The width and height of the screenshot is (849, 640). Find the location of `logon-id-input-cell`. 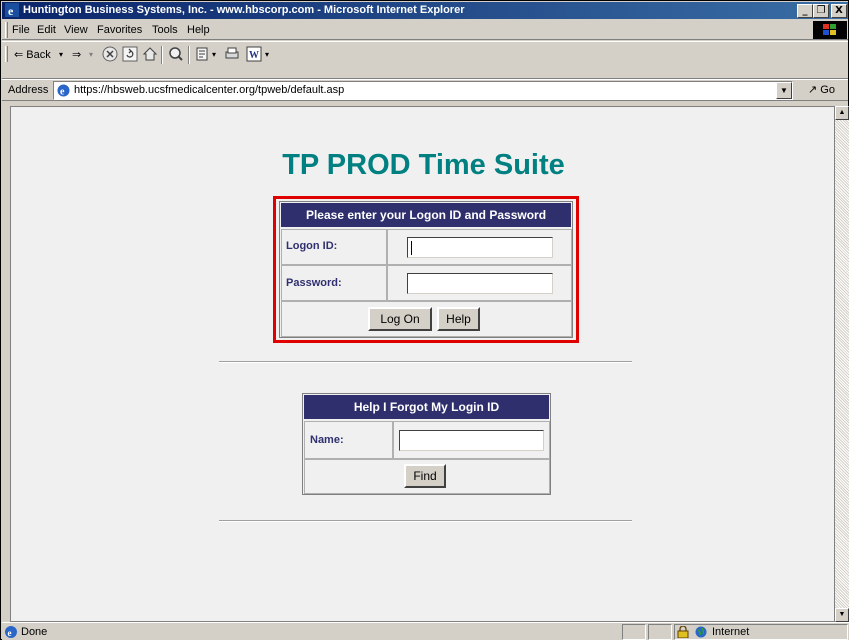

logon-id-input-cell is located at coordinates (479, 247).